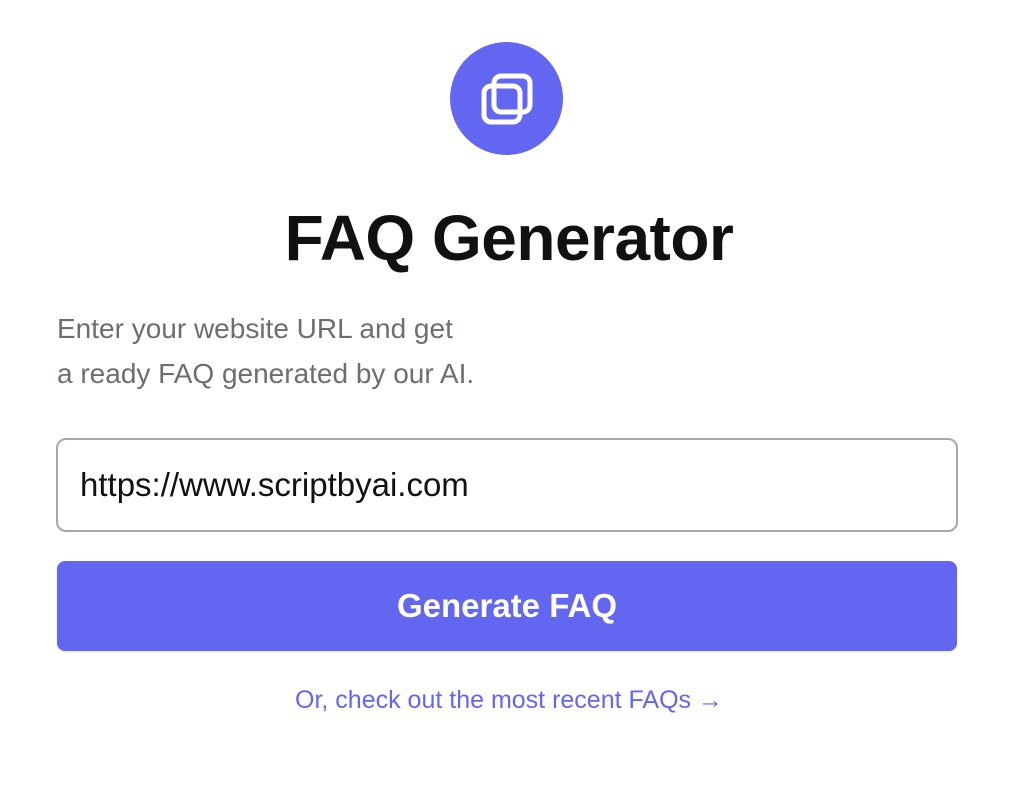 The image size is (1018, 787). I want to click on page-title: FAQ Generator, so click(509, 238).